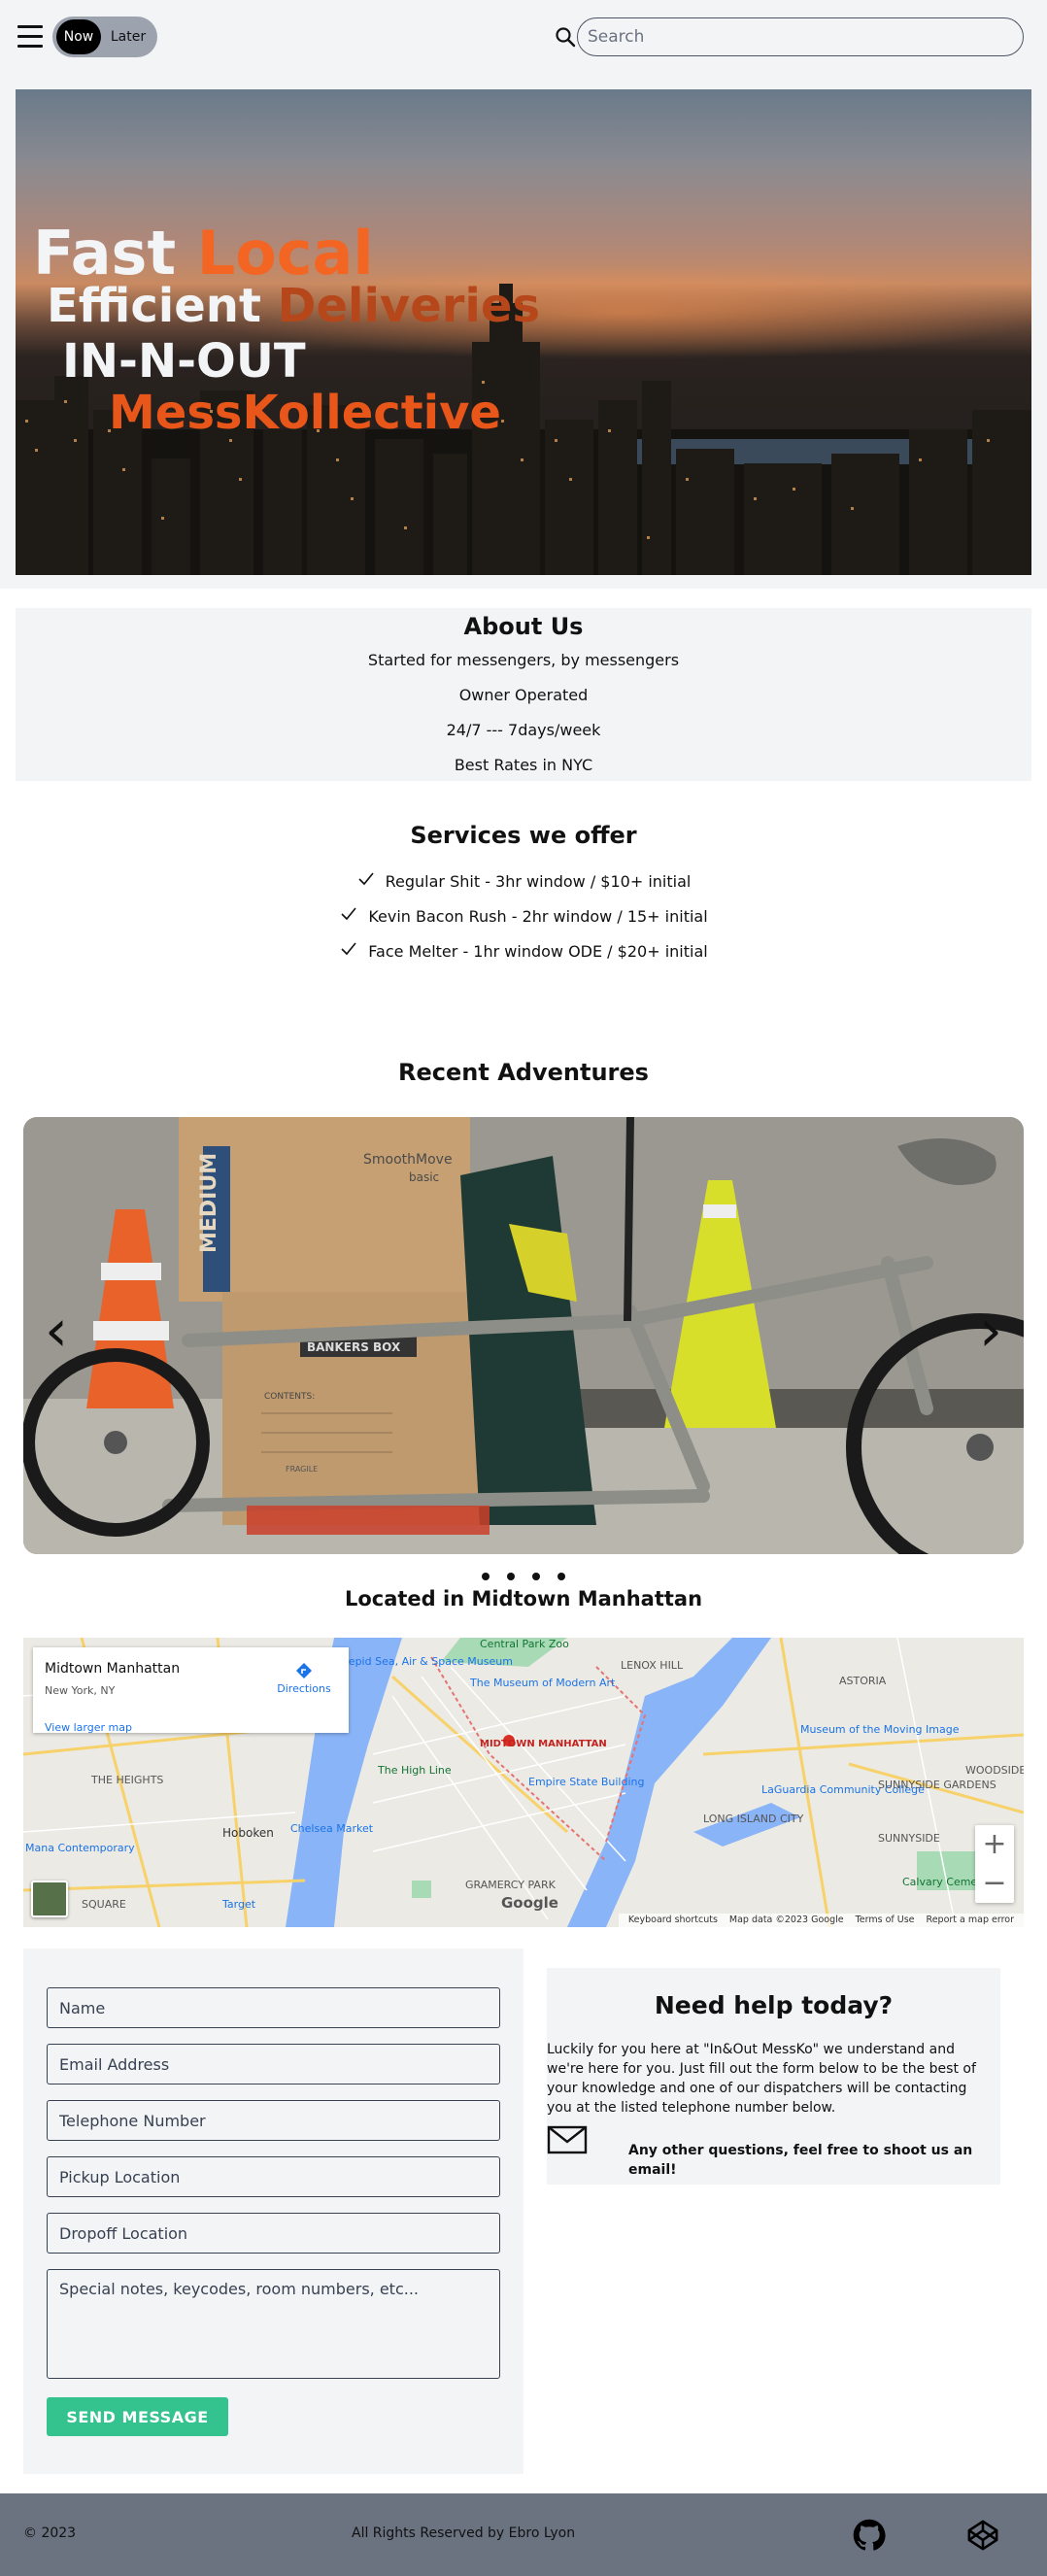  What do you see at coordinates (863, 1681) in the screenshot?
I see `map-label: ASTORIA` at bounding box center [863, 1681].